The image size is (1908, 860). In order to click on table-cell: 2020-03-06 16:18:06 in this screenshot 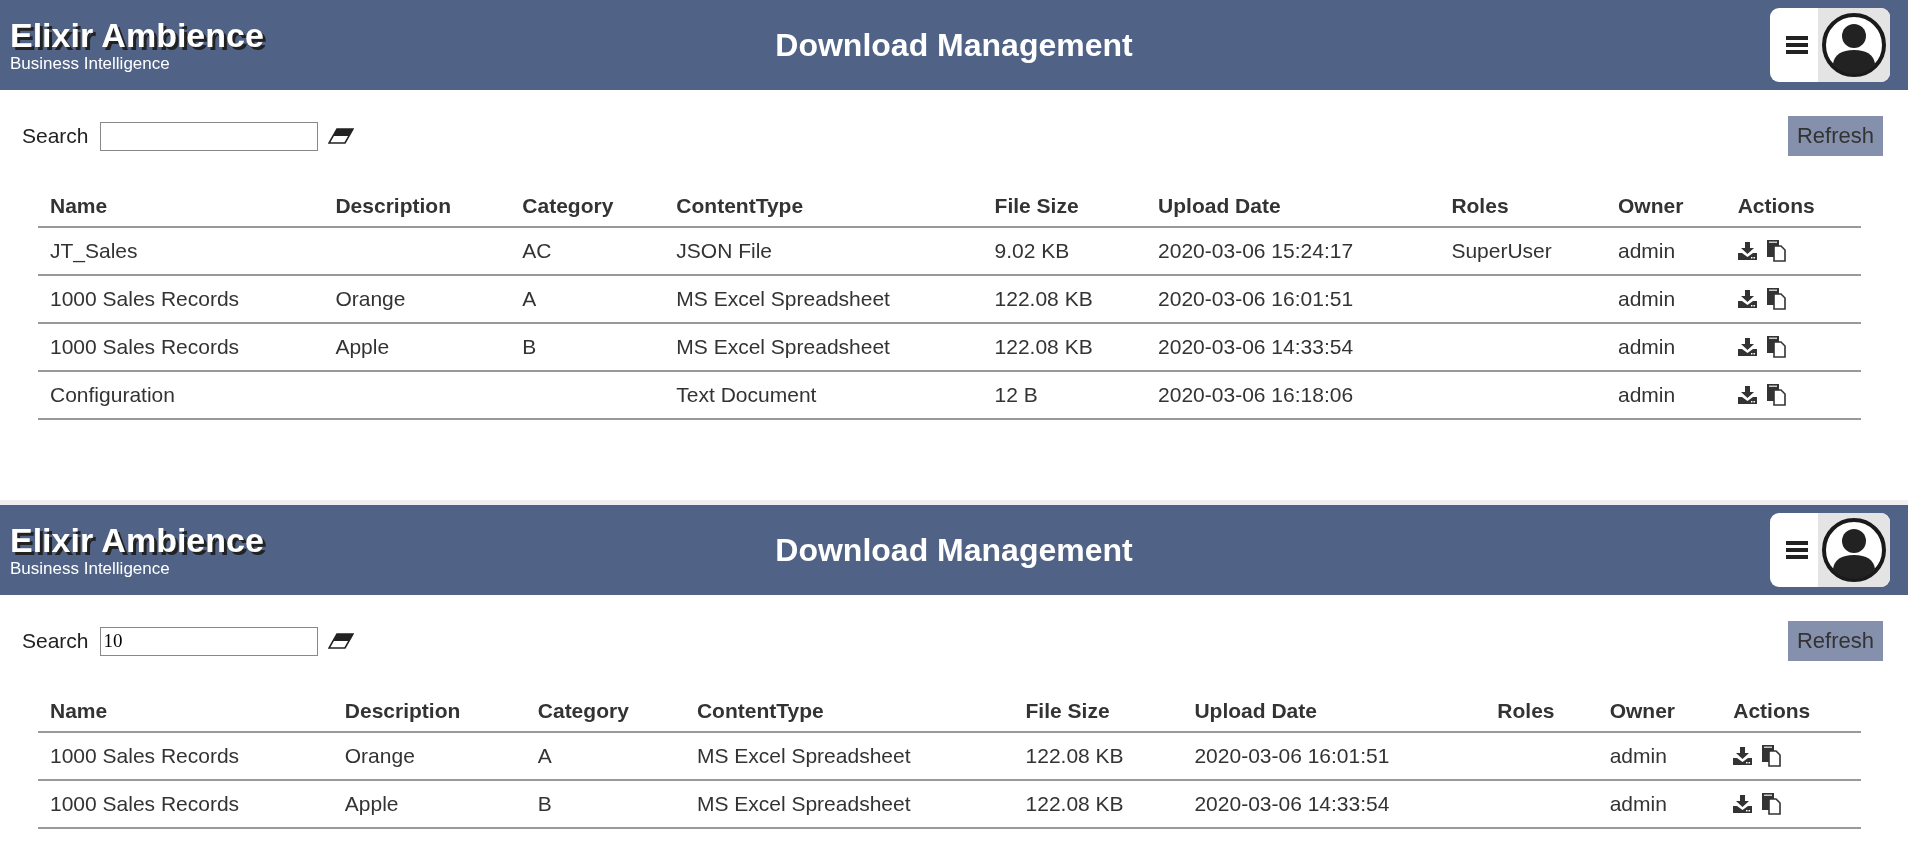, I will do `click(1256, 394)`.